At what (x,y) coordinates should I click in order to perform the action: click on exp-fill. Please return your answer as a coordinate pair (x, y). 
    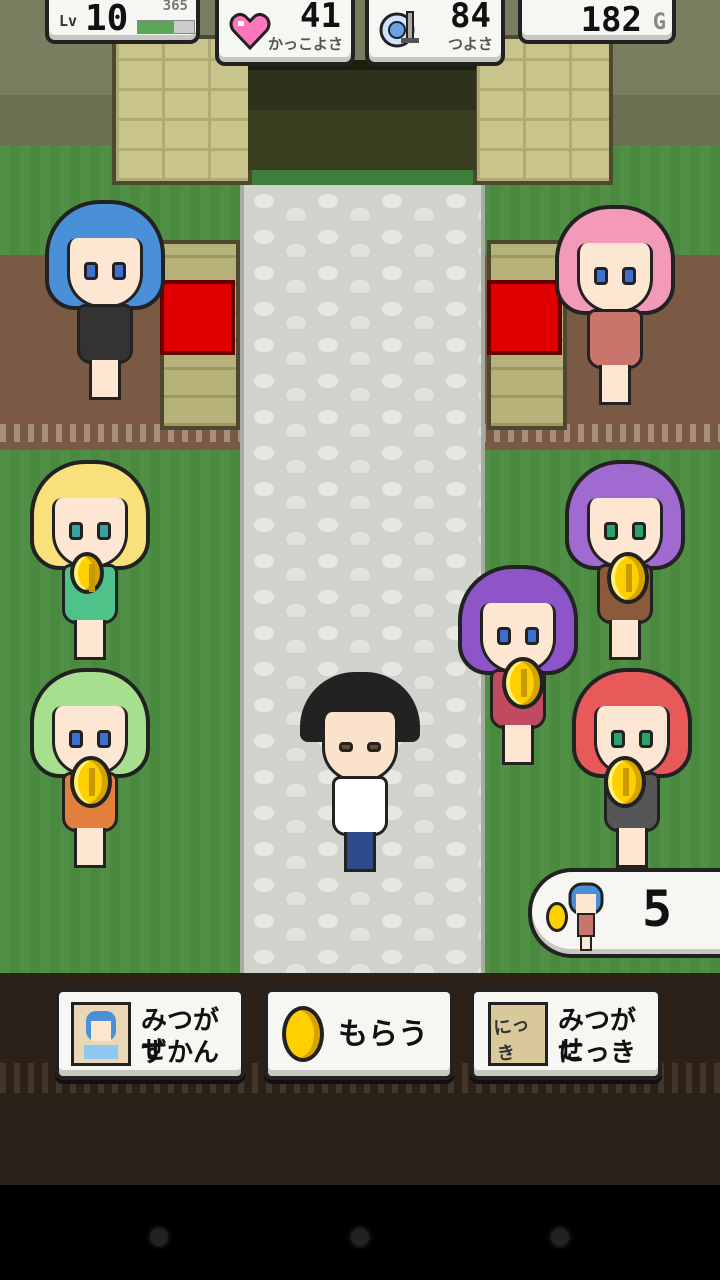
    Looking at the image, I should click on (156, 27).